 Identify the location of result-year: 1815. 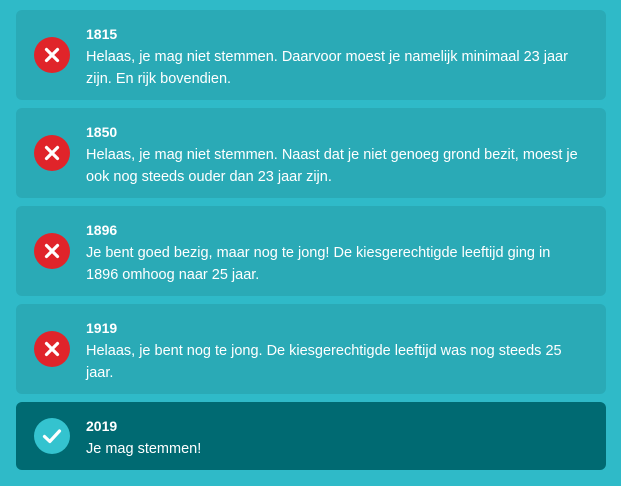
(102, 34).